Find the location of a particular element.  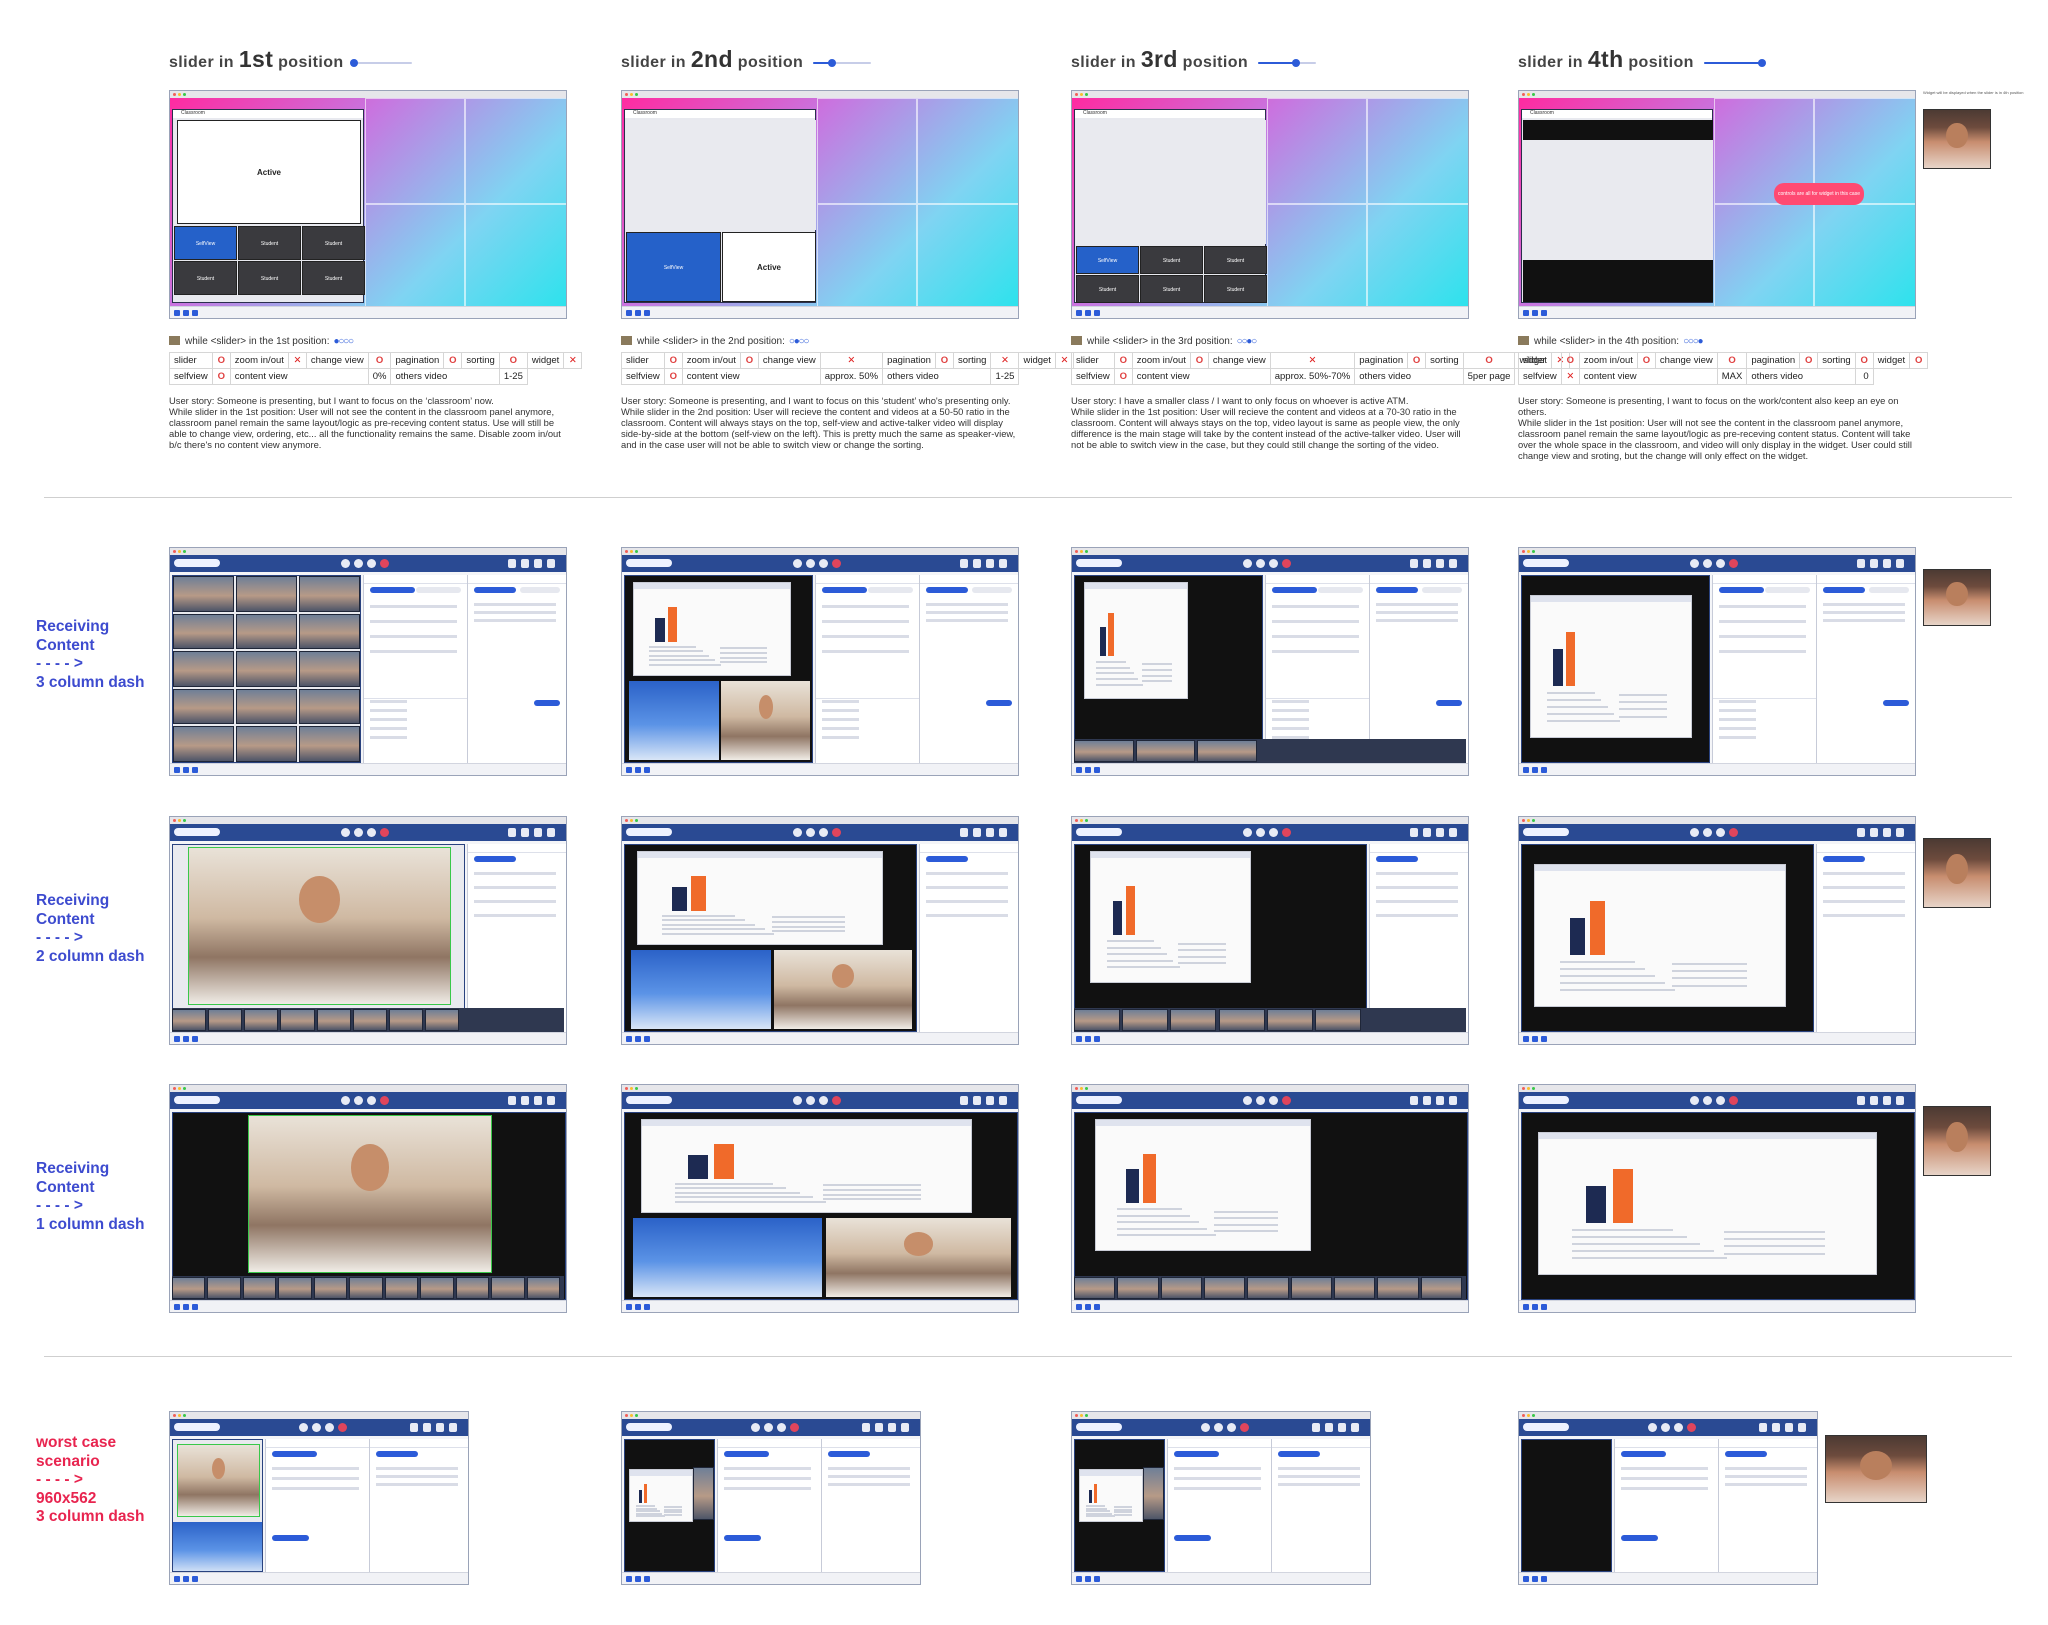

hangup-button is located at coordinates (385, 563).